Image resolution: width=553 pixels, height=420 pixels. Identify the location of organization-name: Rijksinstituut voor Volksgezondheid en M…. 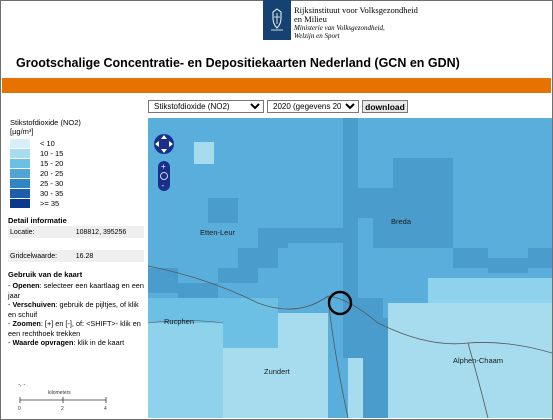
(356, 23).